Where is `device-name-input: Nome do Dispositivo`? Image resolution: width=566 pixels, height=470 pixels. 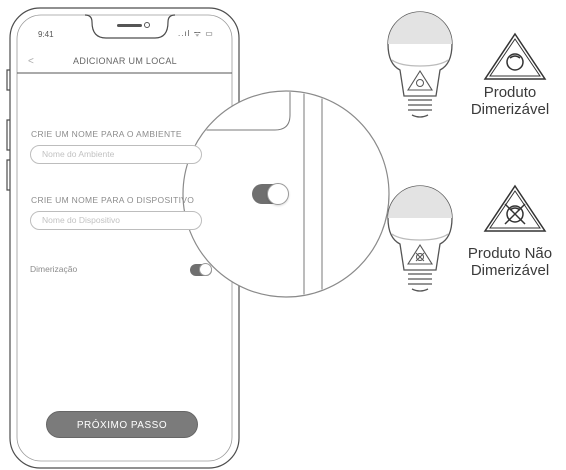 device-name-input: Nome do Dispositivo is located at coordinates (116, 220).